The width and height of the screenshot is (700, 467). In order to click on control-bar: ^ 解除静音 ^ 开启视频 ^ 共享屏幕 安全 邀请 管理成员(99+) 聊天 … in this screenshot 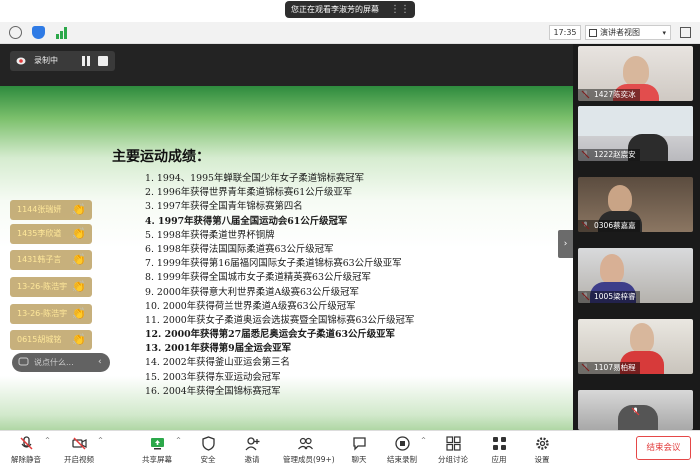, I will do `click(350, 448)`.